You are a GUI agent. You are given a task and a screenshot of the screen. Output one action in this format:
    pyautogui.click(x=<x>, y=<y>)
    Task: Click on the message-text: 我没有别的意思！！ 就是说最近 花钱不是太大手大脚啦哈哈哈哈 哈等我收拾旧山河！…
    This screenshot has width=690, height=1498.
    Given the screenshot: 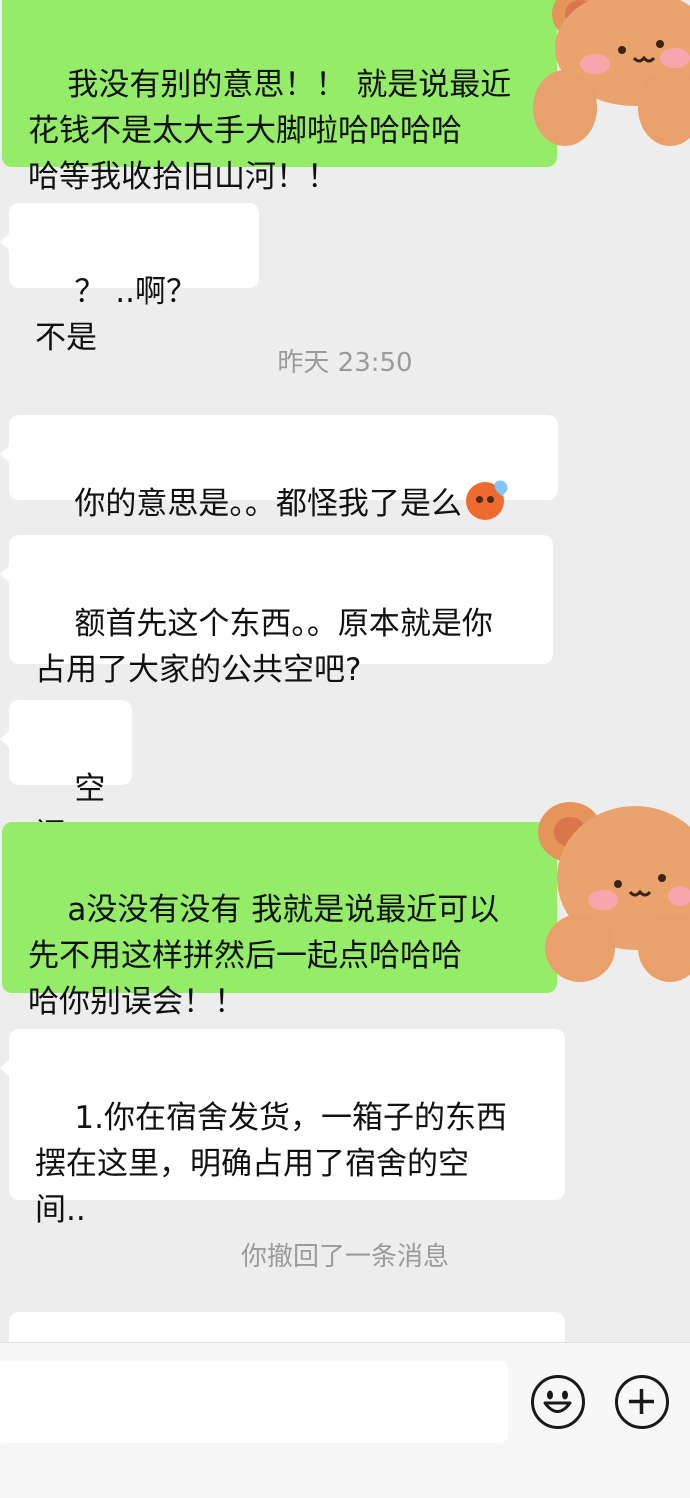 What is the action you would take?
    pyautogui.click(x=270, y=131)
    